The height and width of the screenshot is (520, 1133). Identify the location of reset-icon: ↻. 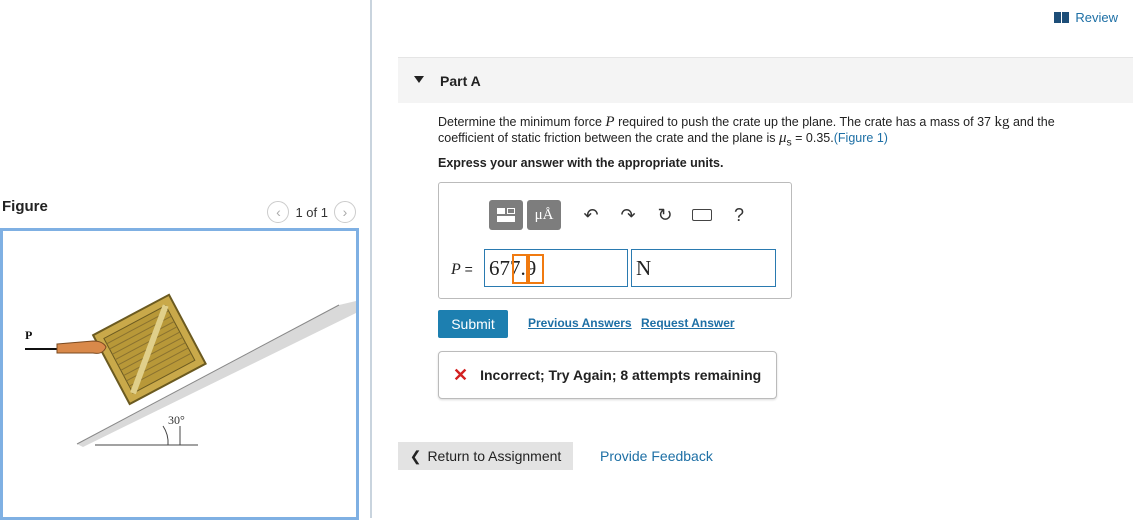
(665, 215).